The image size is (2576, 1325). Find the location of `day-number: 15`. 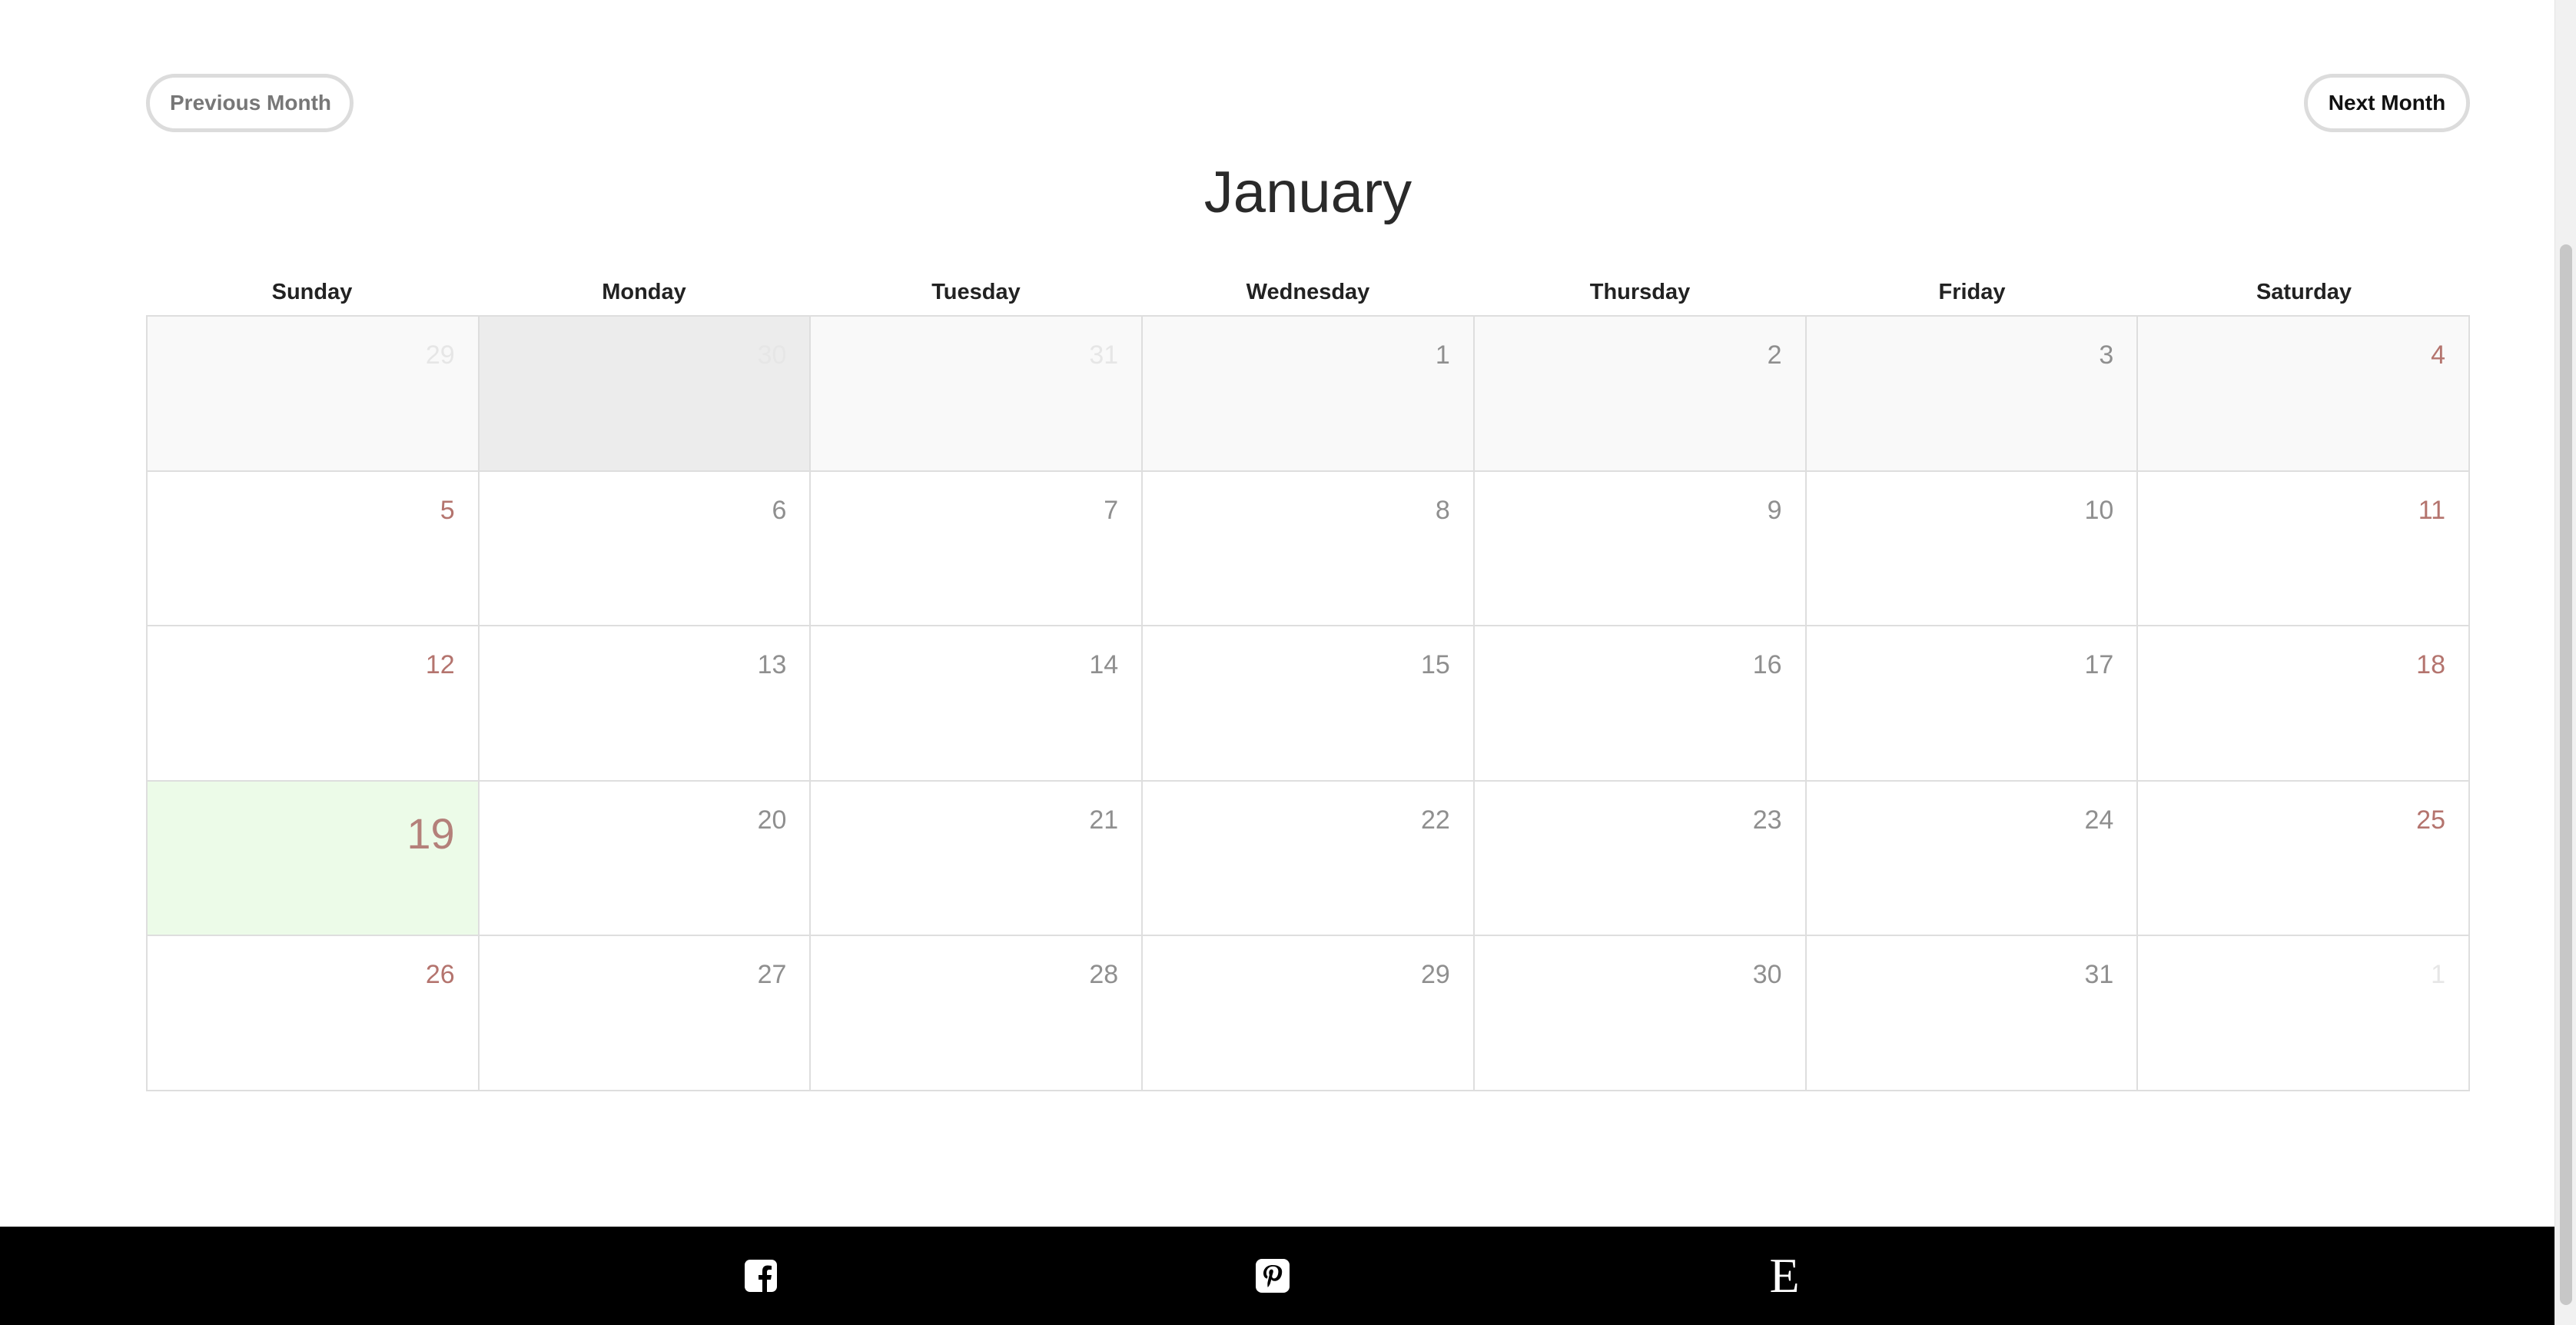

day-number: 15 is located at coordinates (1435, 665).